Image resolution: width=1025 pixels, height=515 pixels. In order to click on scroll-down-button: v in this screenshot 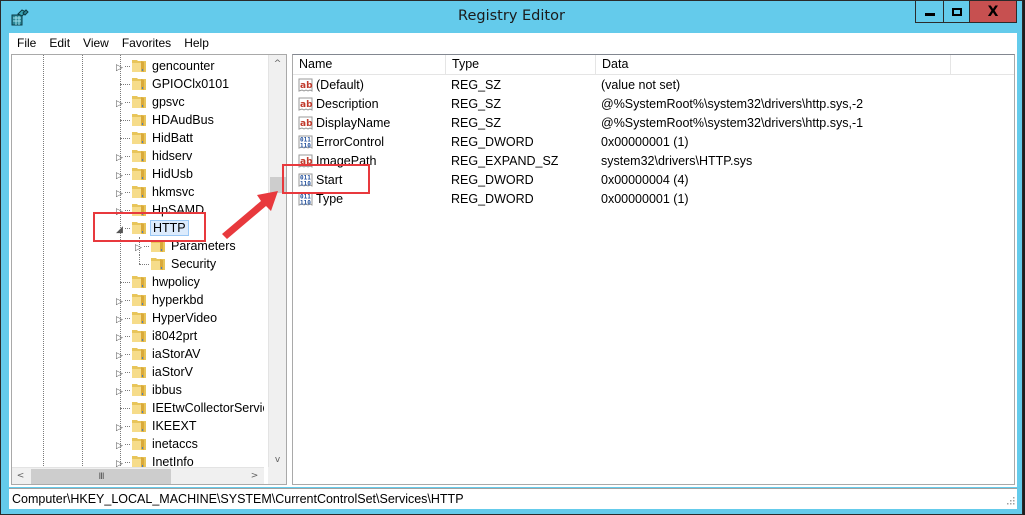, I will do `click(277, 459)`.